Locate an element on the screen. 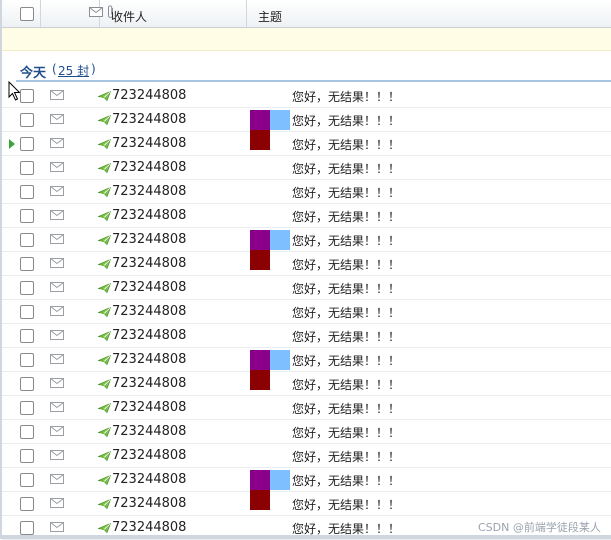 This screenshot has height=540, width=611. label-marker-purple is located at coordinates (260, 120).